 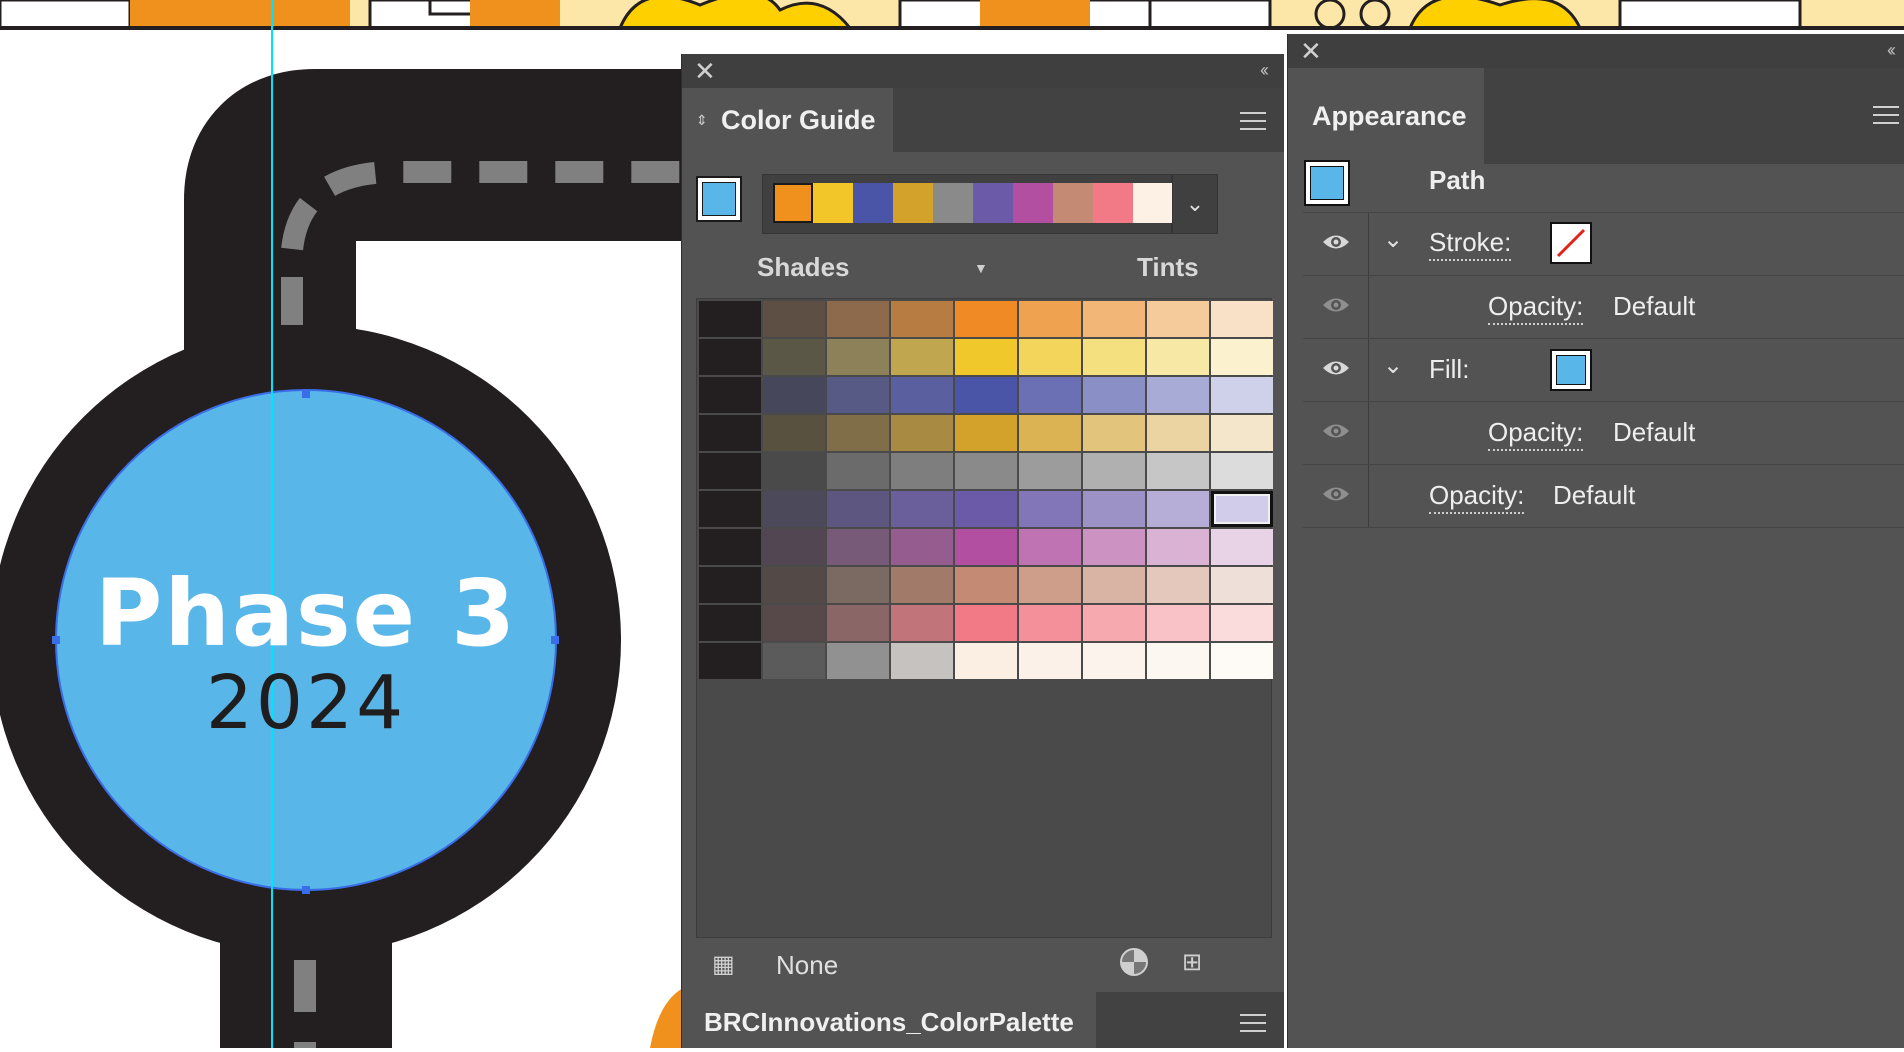 I want to click on base-color-swatch, so click(x=719, y=199).